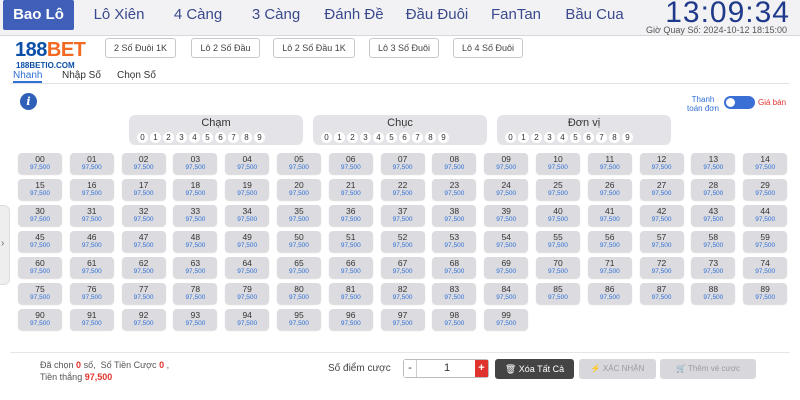 The width and height of the screenshot is (800, 400). What do you see at coordinates (557, 189) in the screenshot?
I see `number-cell: 25 97,500` at bounding box center [557, 189].